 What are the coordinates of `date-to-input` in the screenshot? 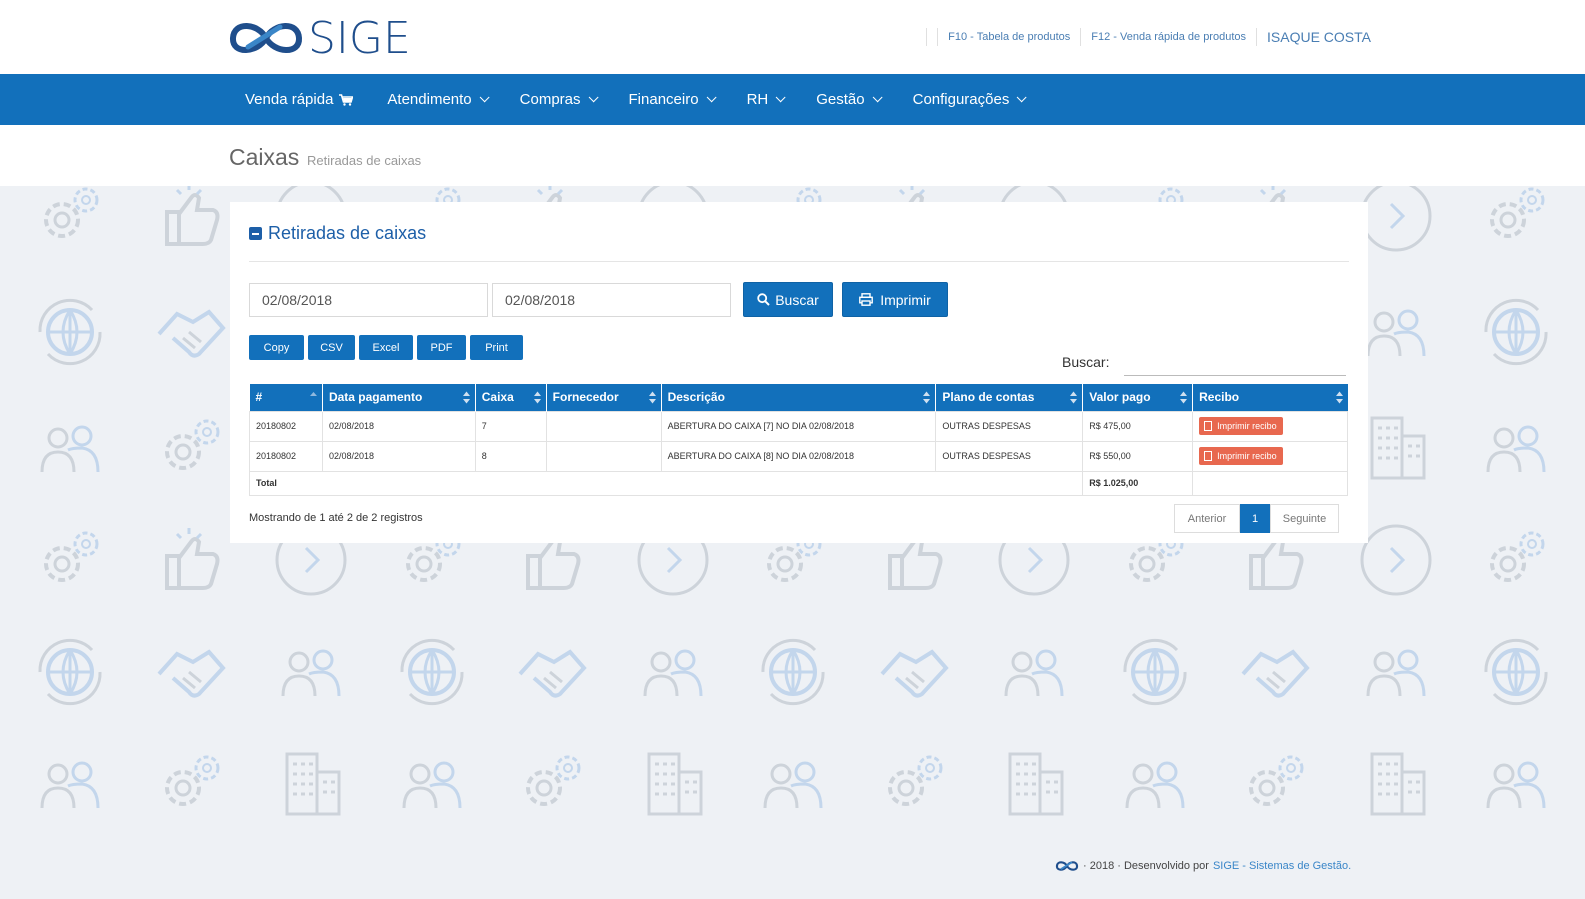 It's located at (611, 300).